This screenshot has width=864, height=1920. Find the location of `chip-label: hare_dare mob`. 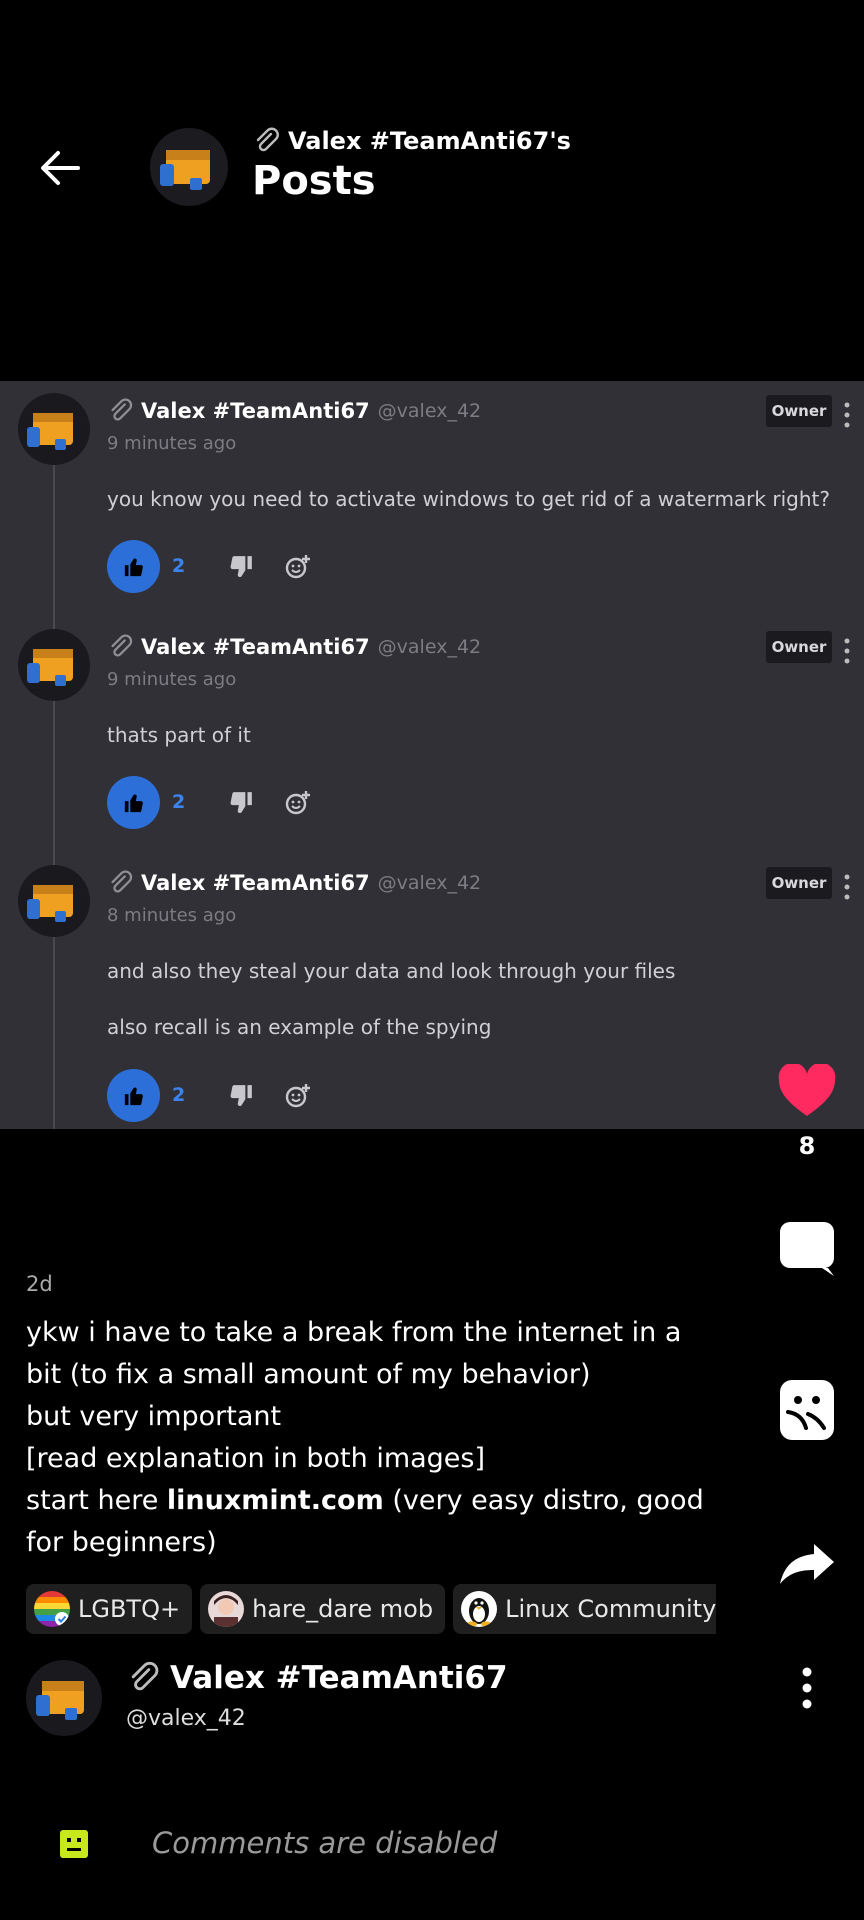

chip-label: hare_dare mob is located at coordinates (343, 1609).